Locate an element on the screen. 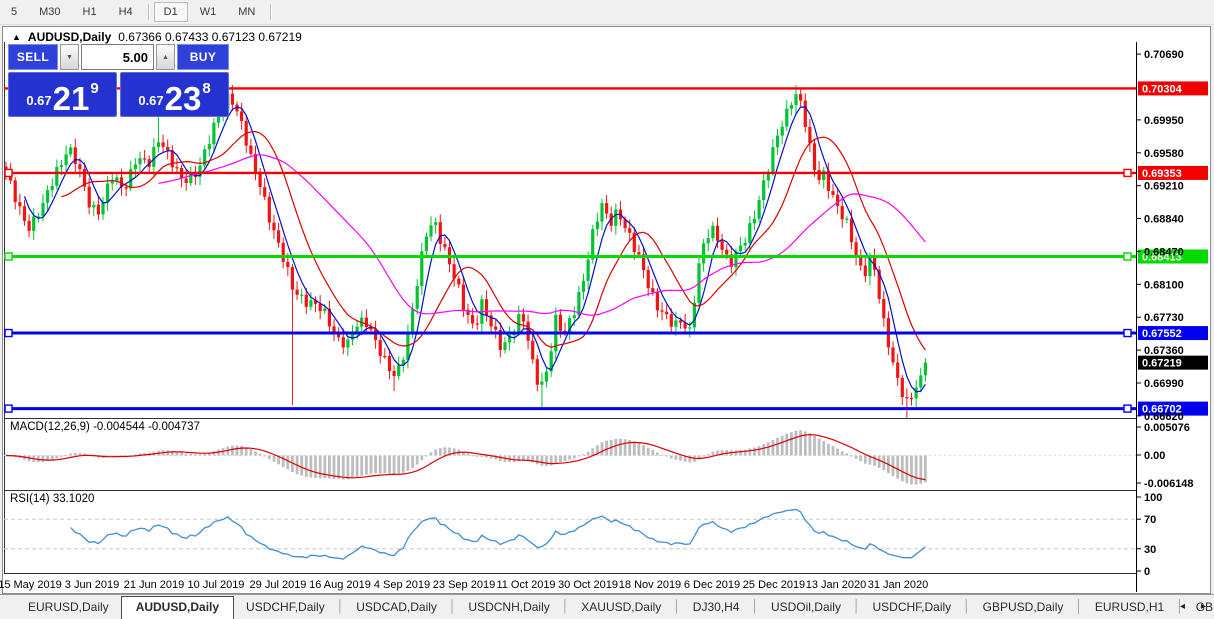 This screenshot has width=1214, height=619. rsi-indicator-label: RSI(14) 33.1020 is located at coordinates (52, 499).